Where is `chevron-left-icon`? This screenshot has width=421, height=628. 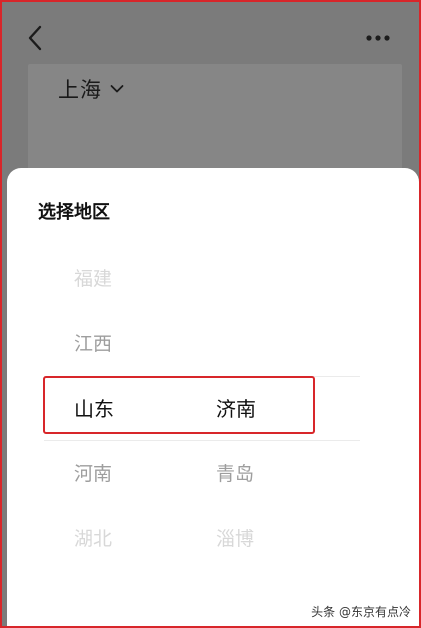
chevron-left-icon is located at coordinates (35, 38).